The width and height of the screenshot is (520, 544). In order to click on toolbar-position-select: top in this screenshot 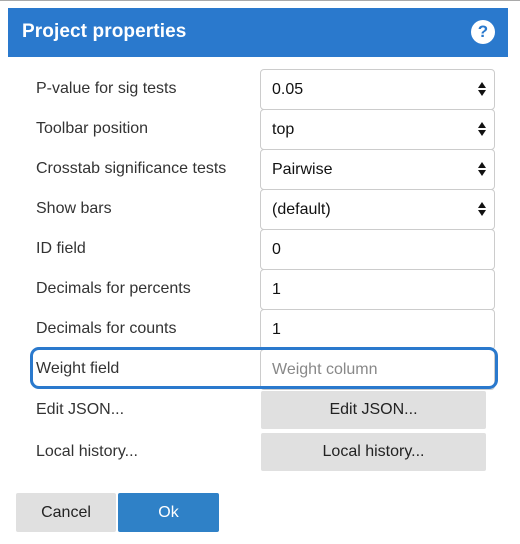, I will do `click(377, 129)`.